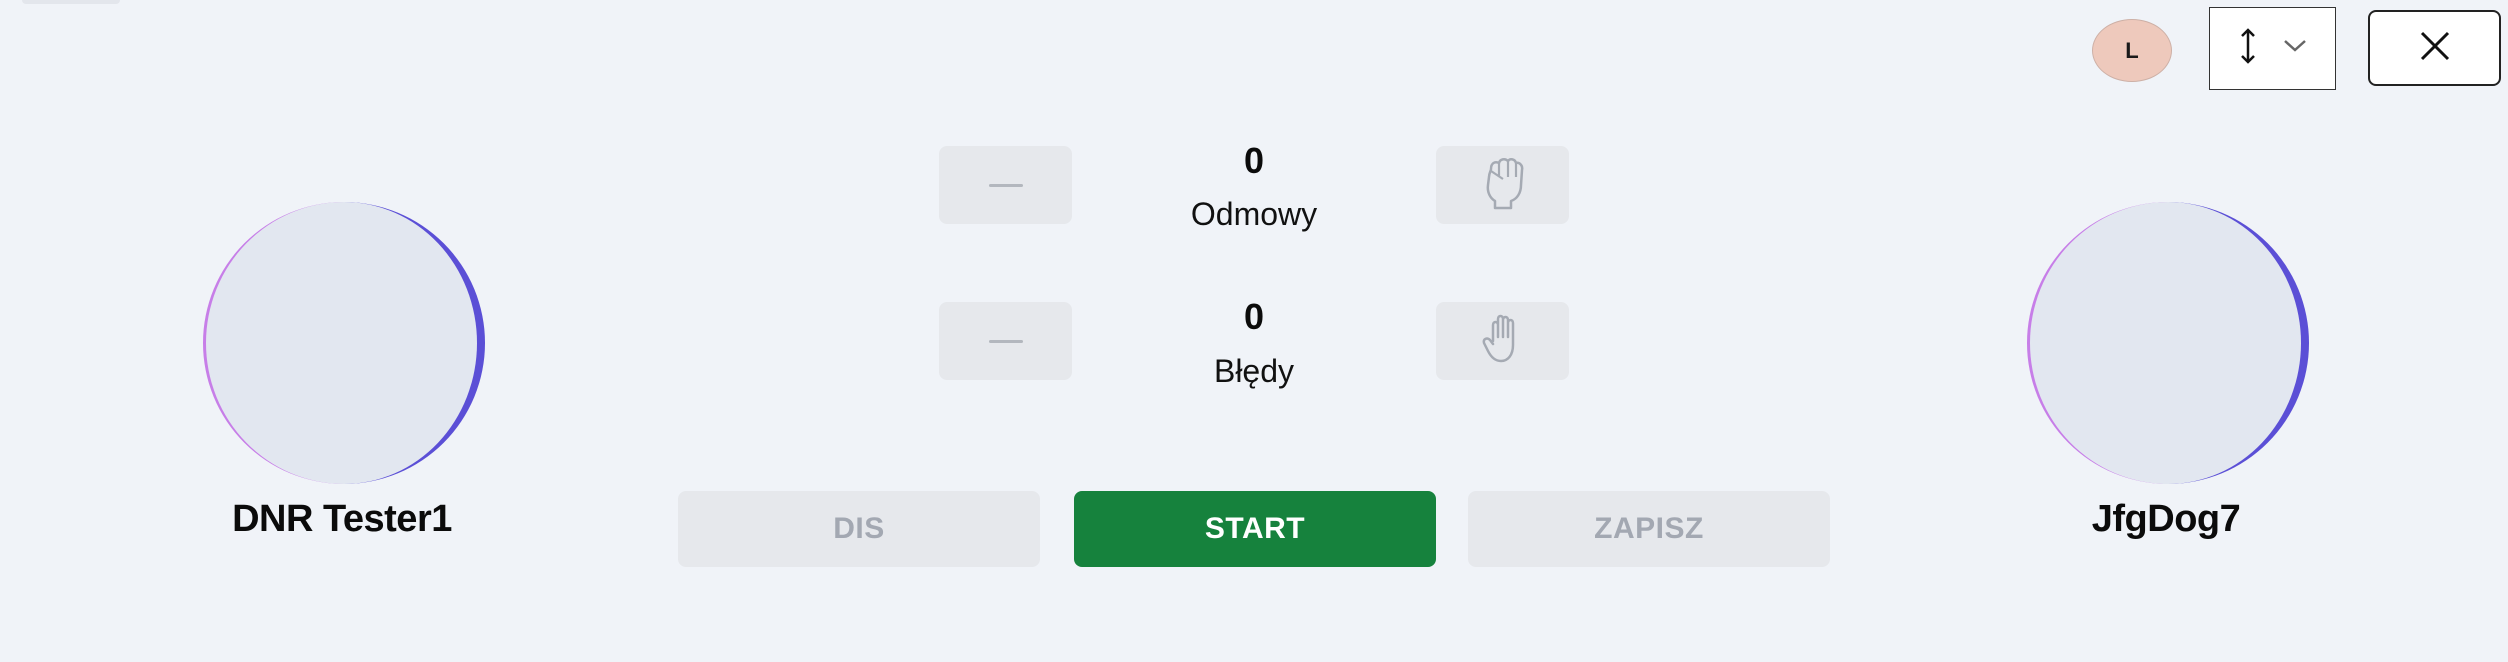 The width and height of the screenshot is (2508, 662). I want to click on close-button, so click(2434, 48).